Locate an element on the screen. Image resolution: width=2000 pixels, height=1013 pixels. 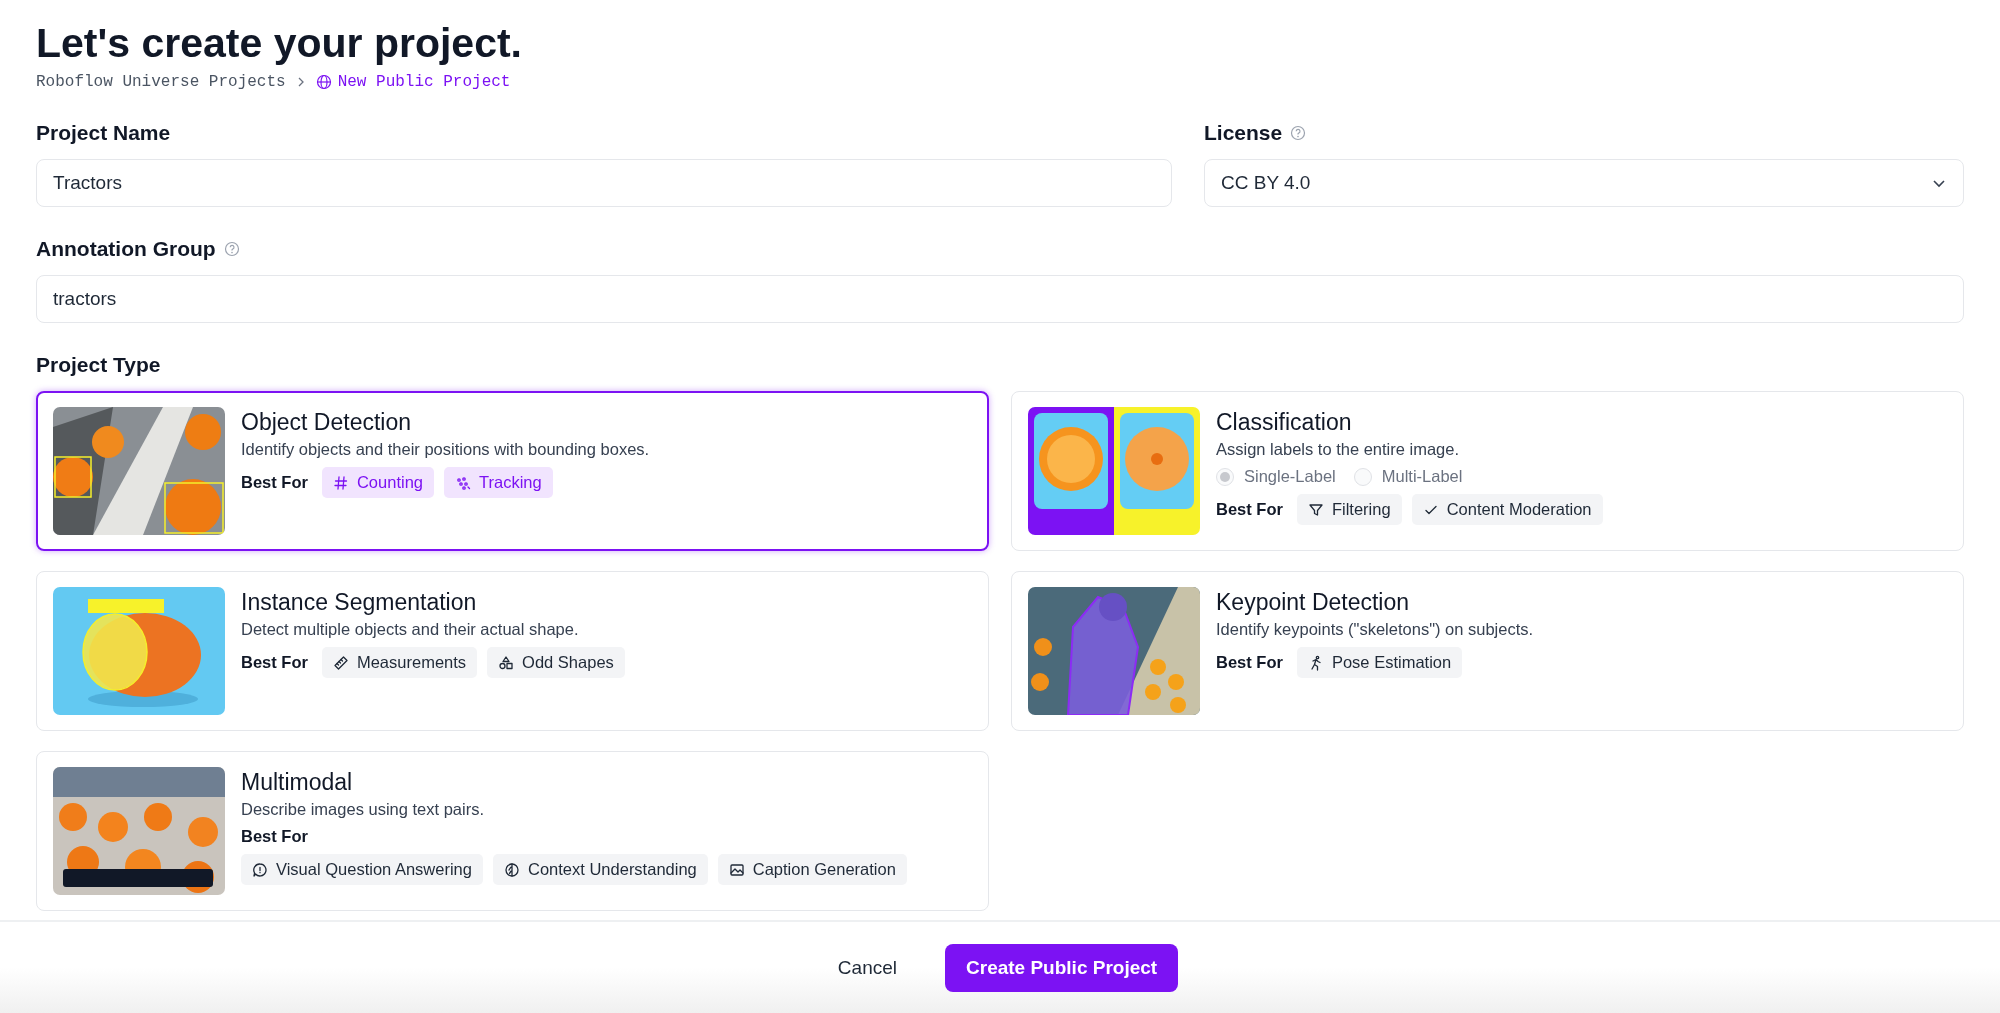
card-description: Identify keypoints ("skeletons") on subjects. is located at coordinates (1375, 629).